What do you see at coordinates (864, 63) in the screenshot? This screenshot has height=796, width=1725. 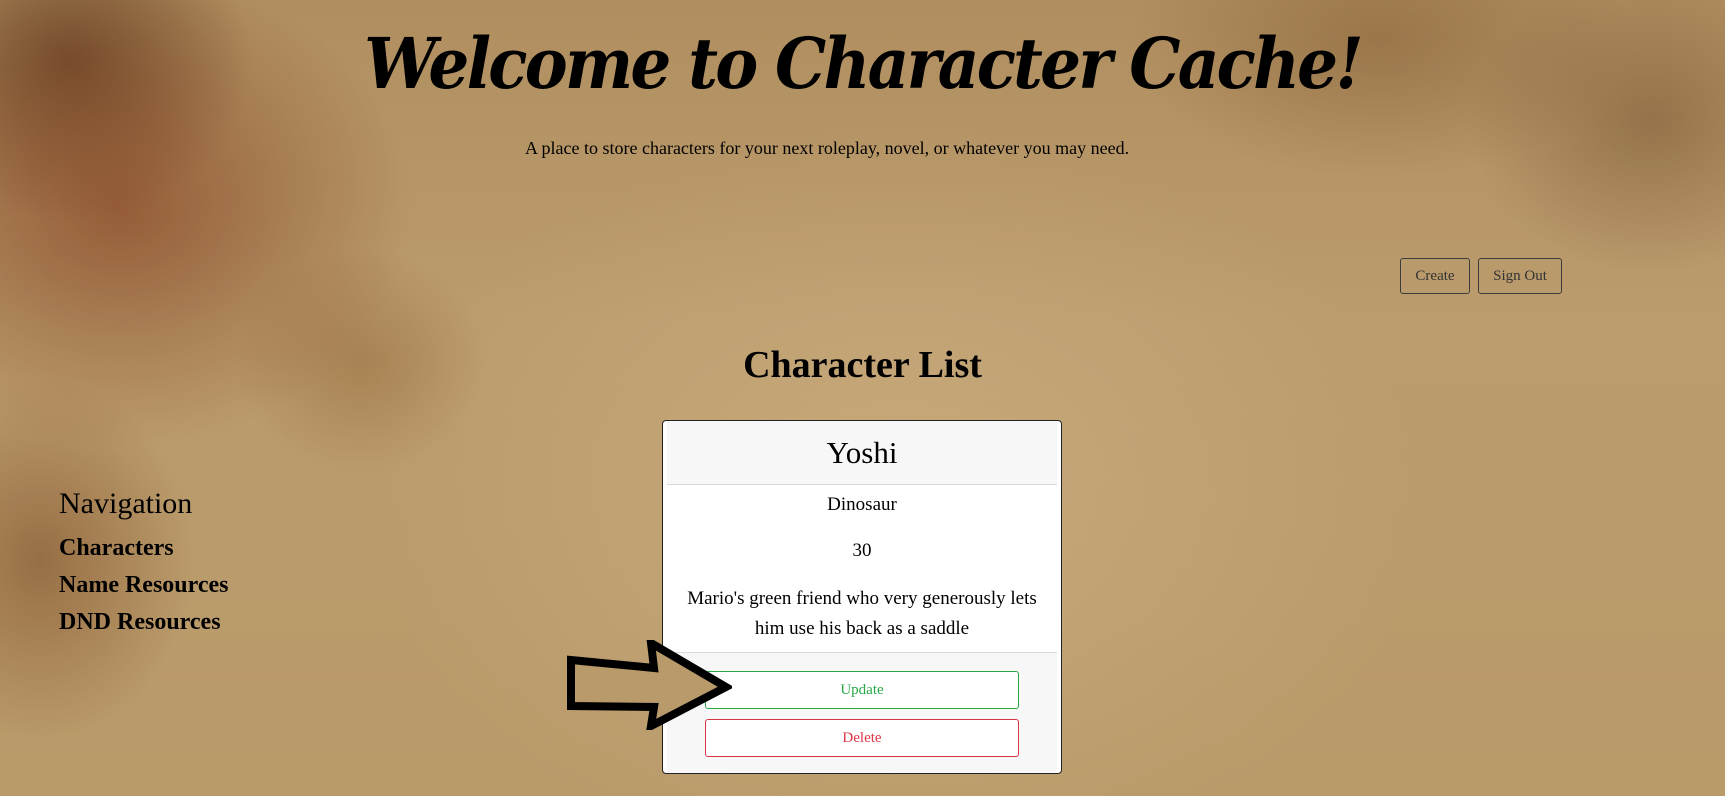 I see `page-title: Welcome to Character Cache!` at bounding box center [864, 63].